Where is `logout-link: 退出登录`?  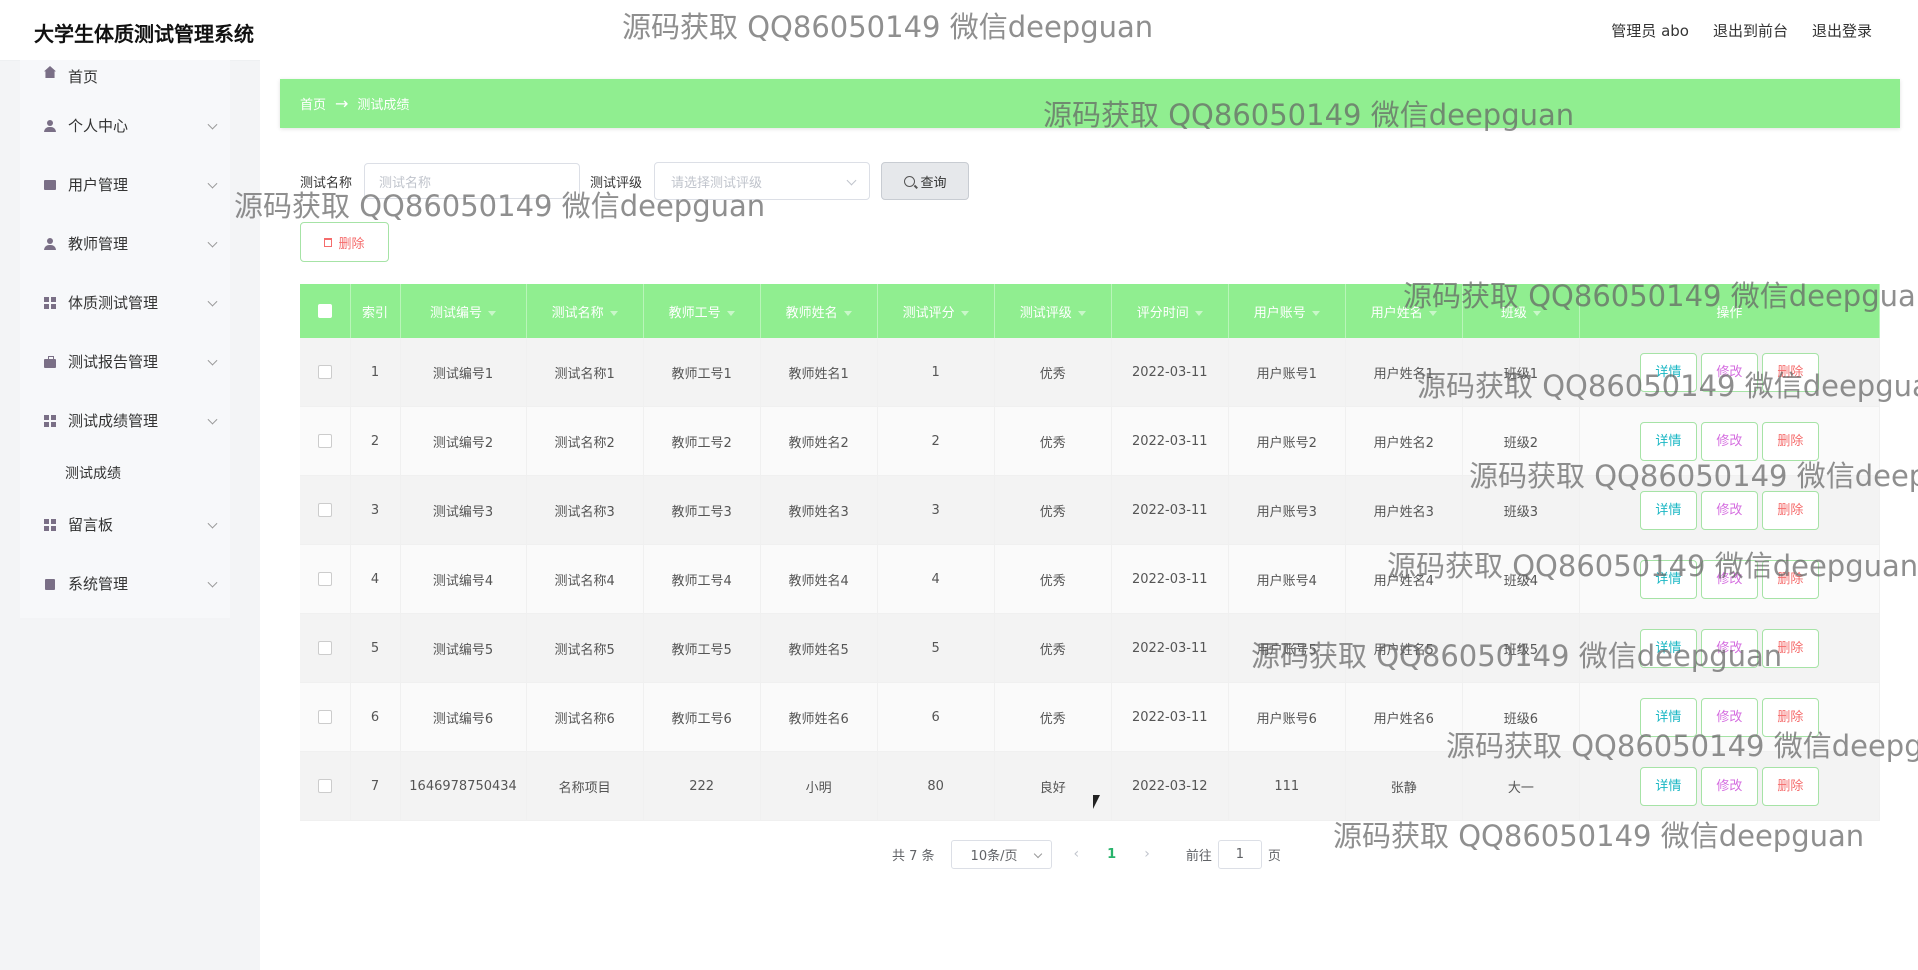
logout-link: 退出登录 is located at coordinates (1842, 30).